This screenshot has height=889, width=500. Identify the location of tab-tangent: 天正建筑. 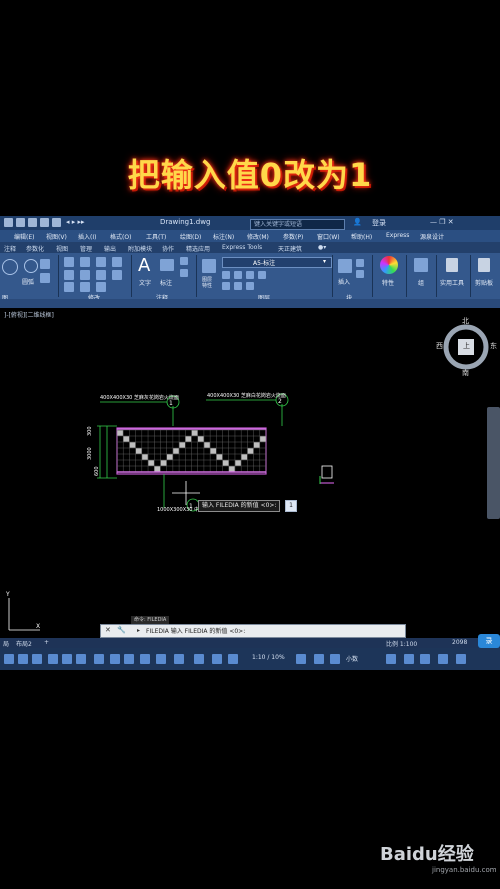
(290, 248).